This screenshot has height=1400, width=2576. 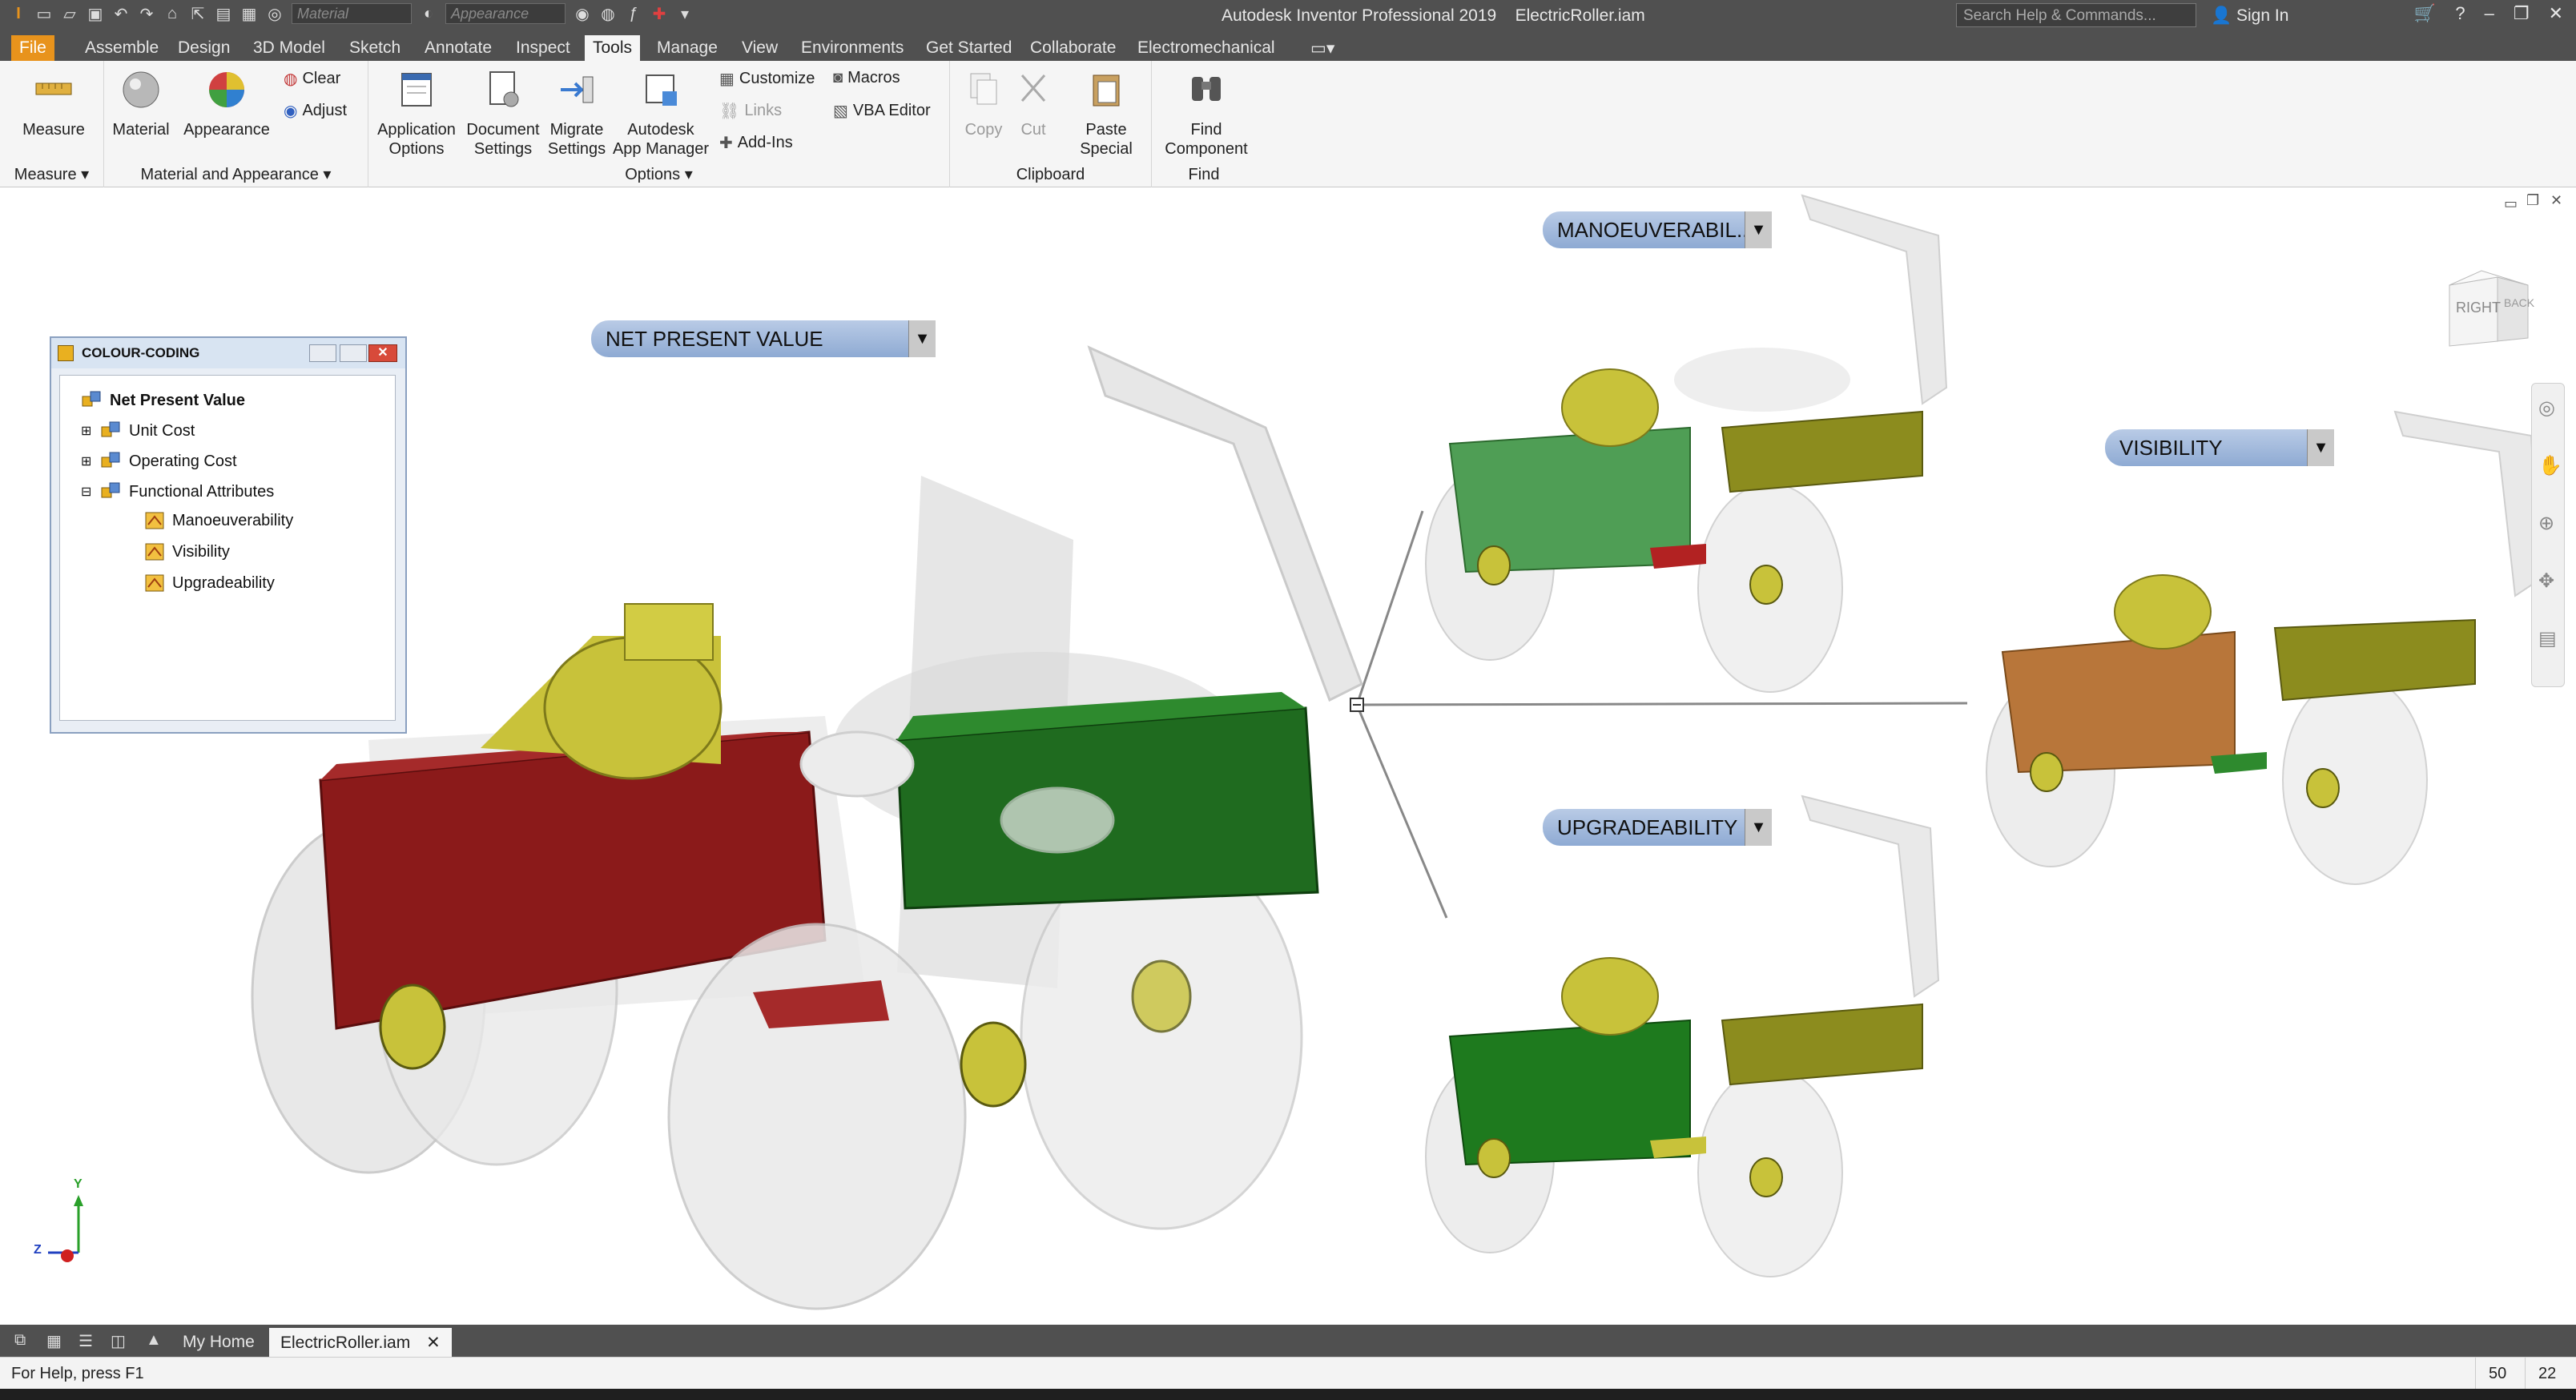 What do you see at coordinates (983, 104) in the screenshot?
I see `copy-button: Copy` at bounding box center [983, 104].